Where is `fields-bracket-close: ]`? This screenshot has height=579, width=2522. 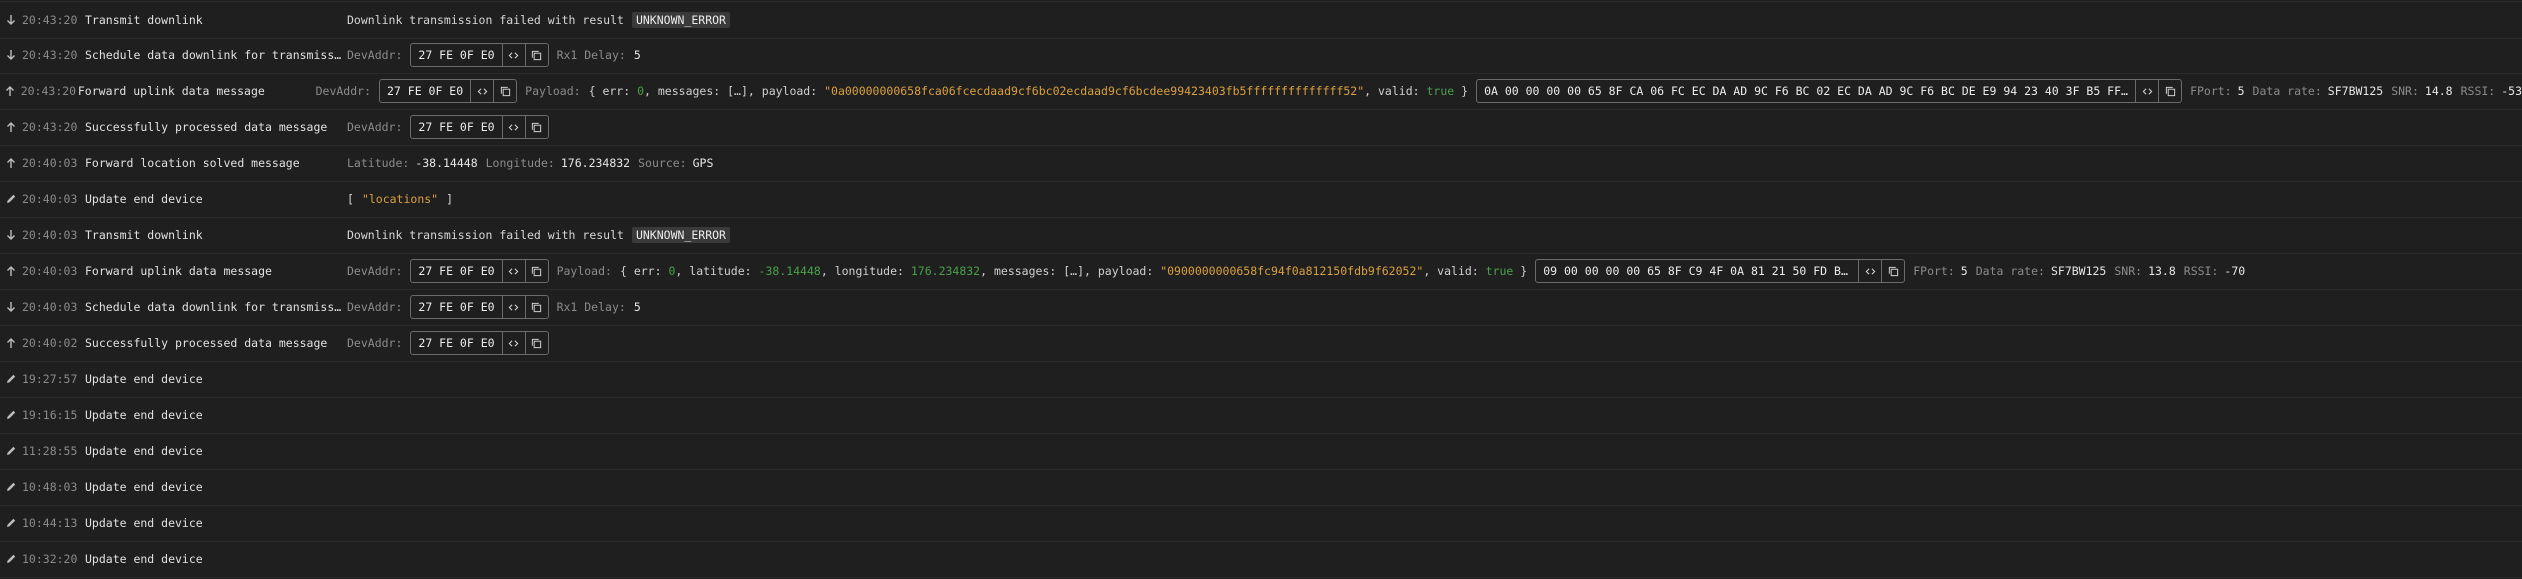 fields-bracket-close: ] is located at coordinates (450, 199).